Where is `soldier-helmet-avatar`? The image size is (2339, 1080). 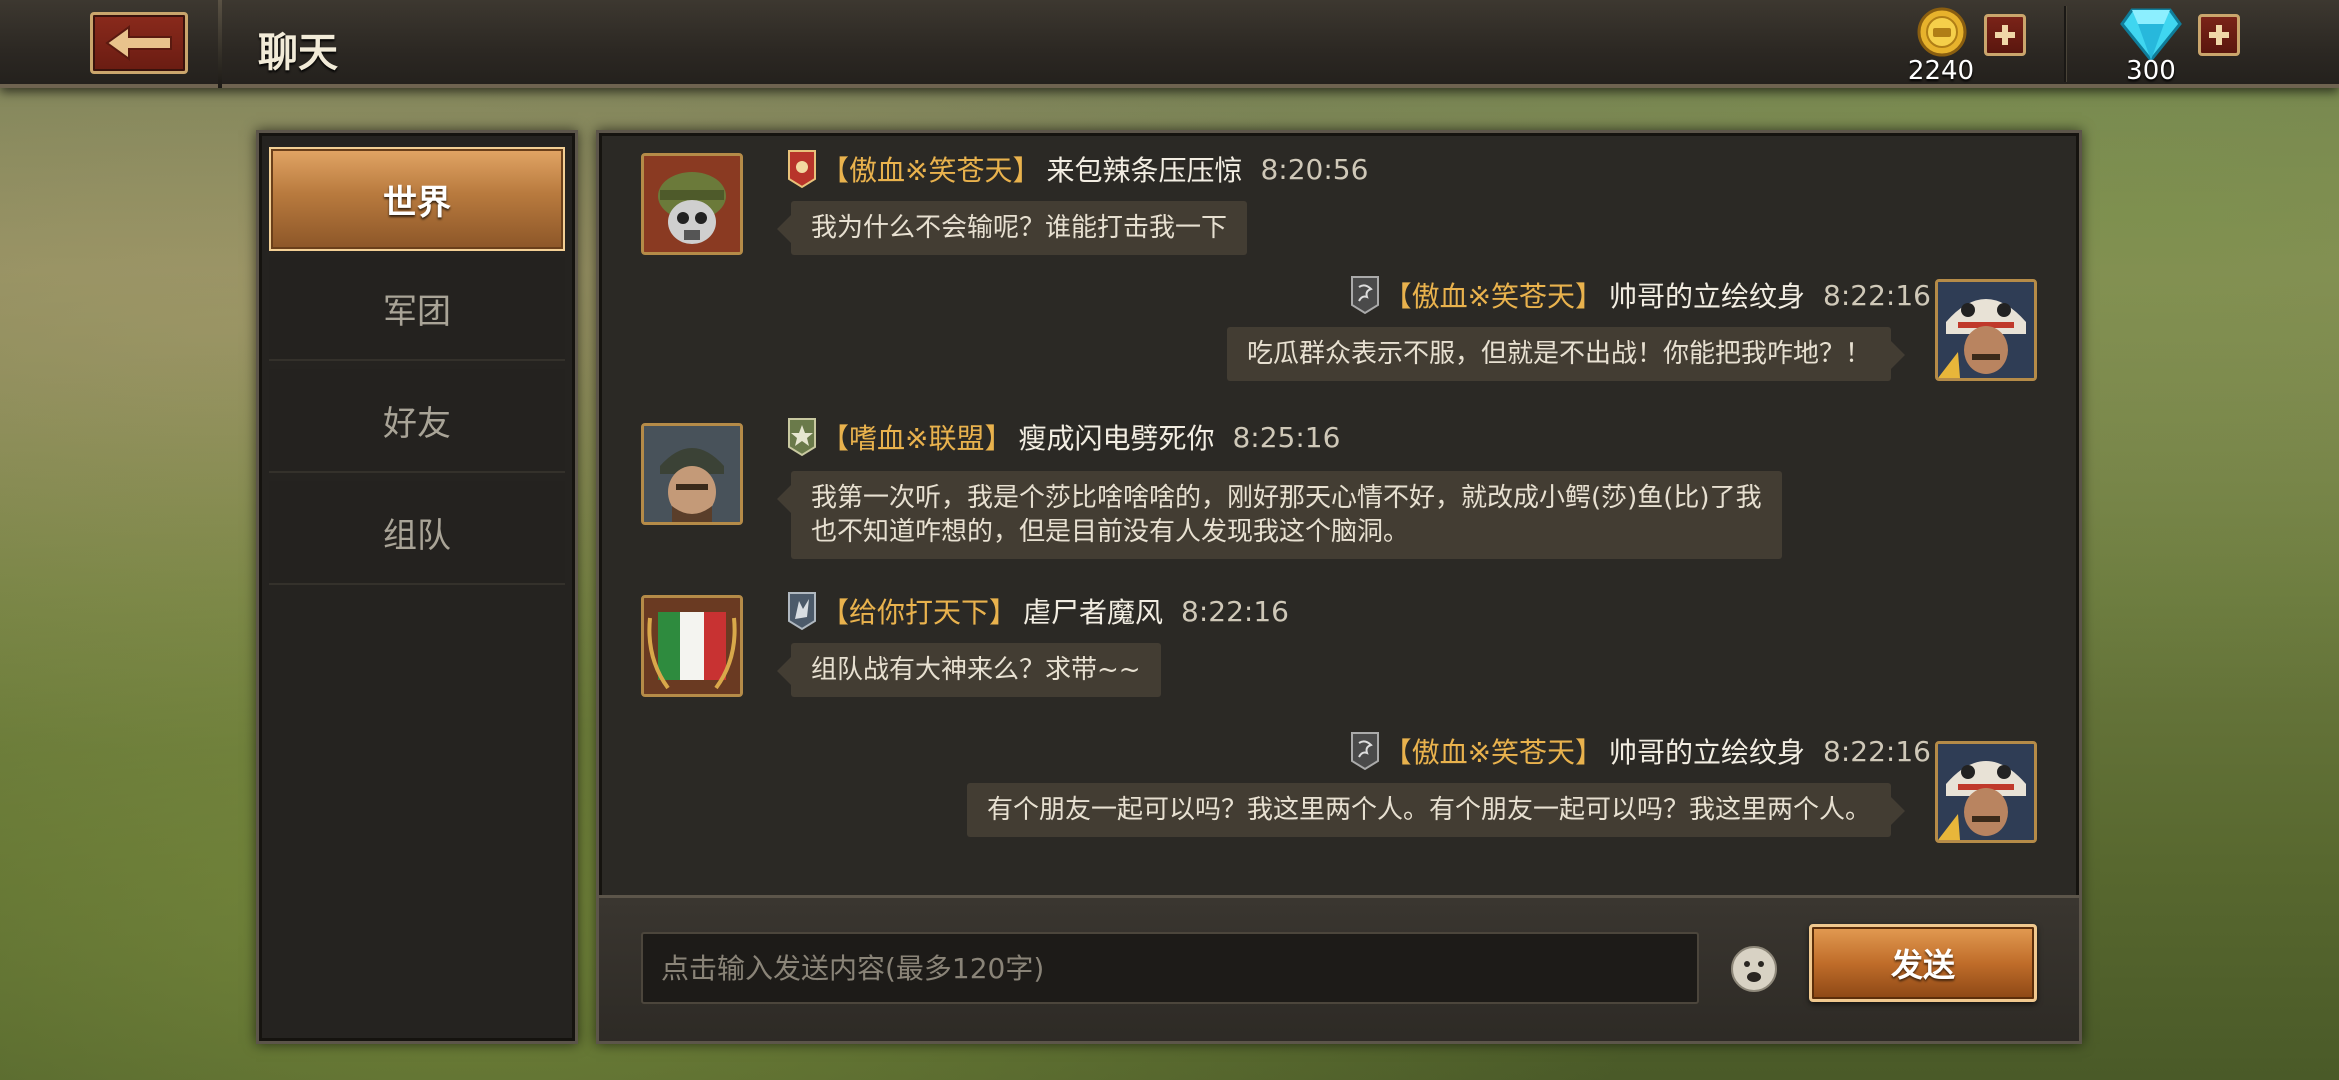 soldier-helmet-avatar is located at coordinates (692, 474).